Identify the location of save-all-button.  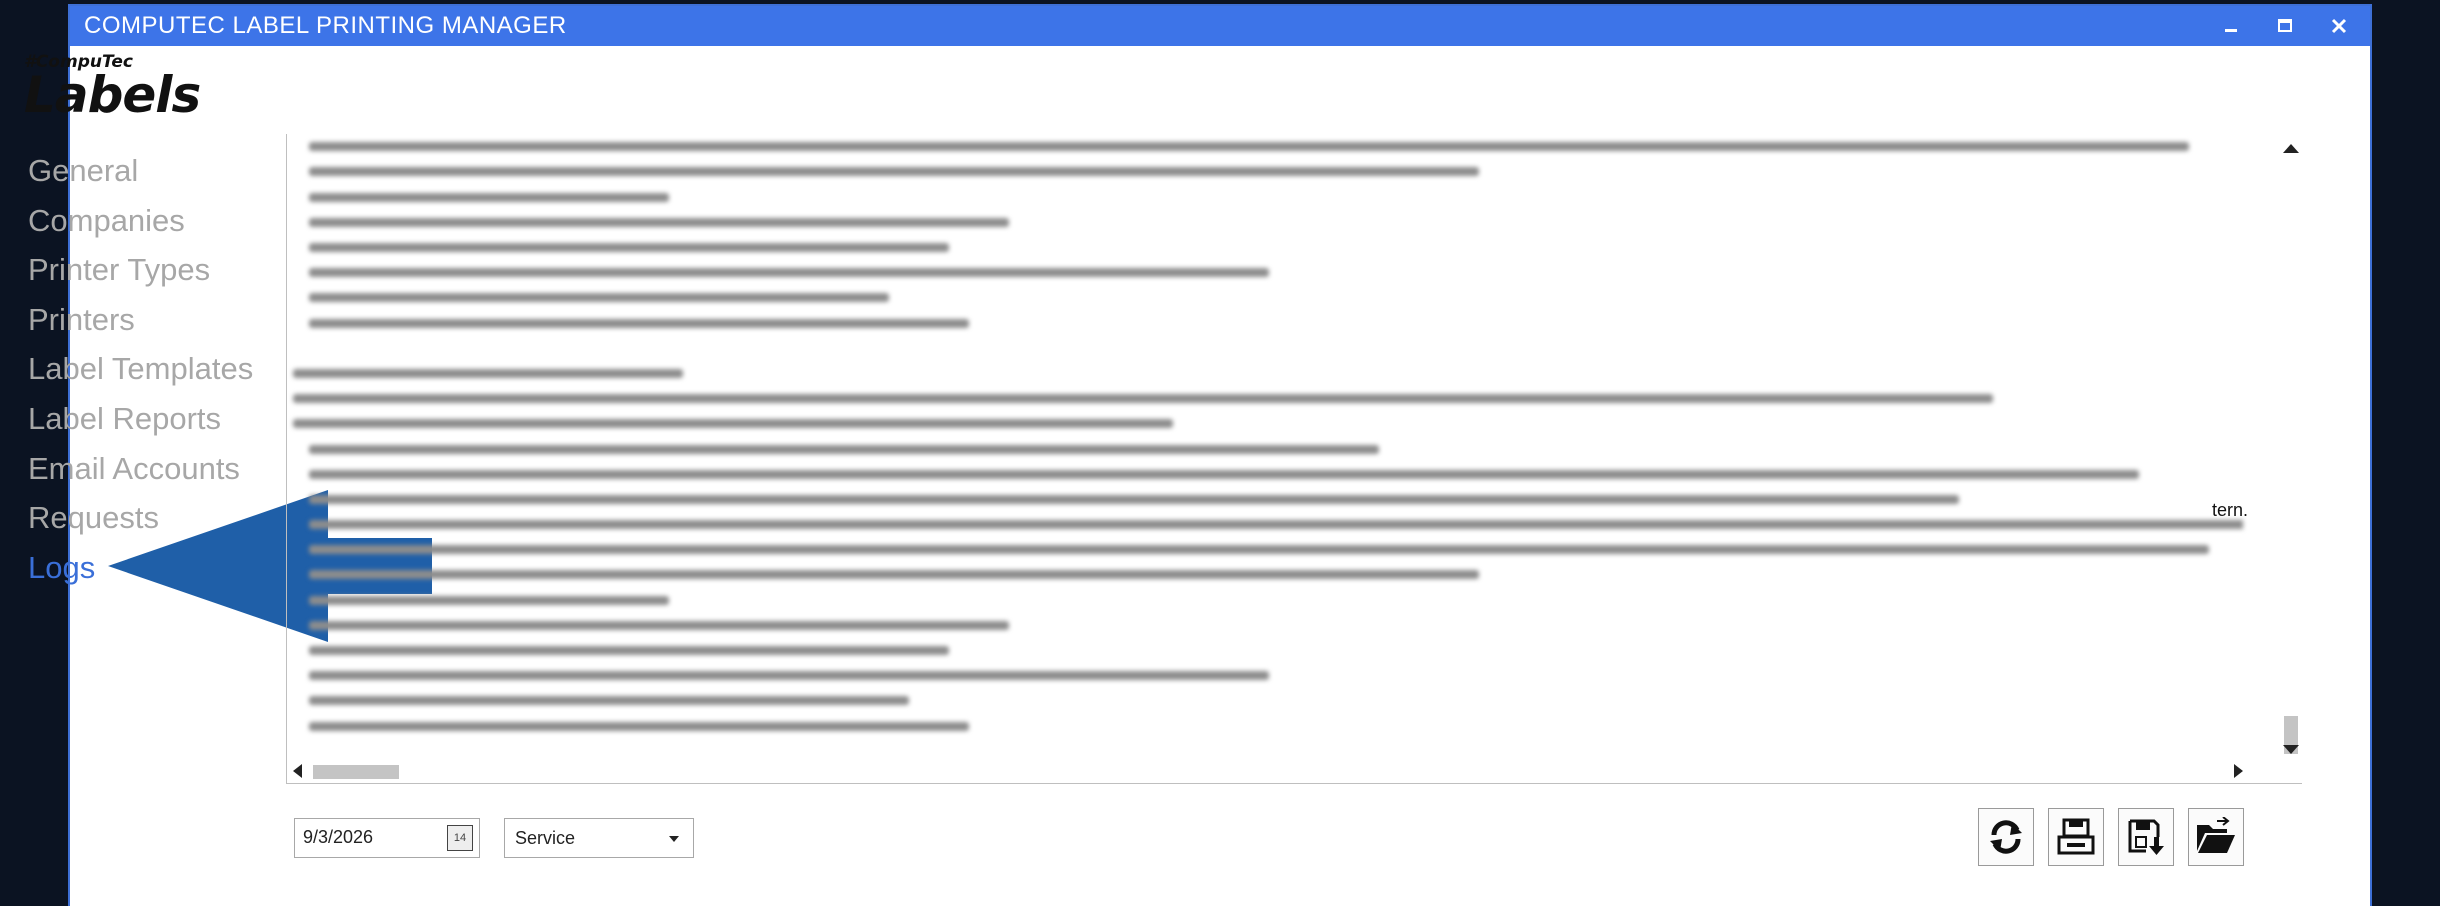
(2076, 837).